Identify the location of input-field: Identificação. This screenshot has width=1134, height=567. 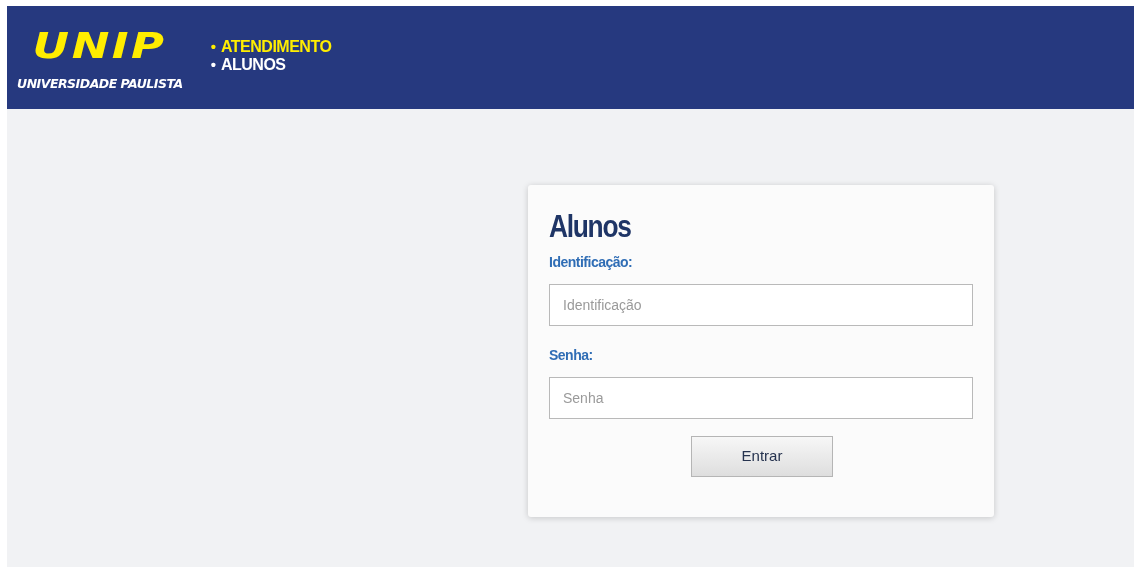
(761, 305).